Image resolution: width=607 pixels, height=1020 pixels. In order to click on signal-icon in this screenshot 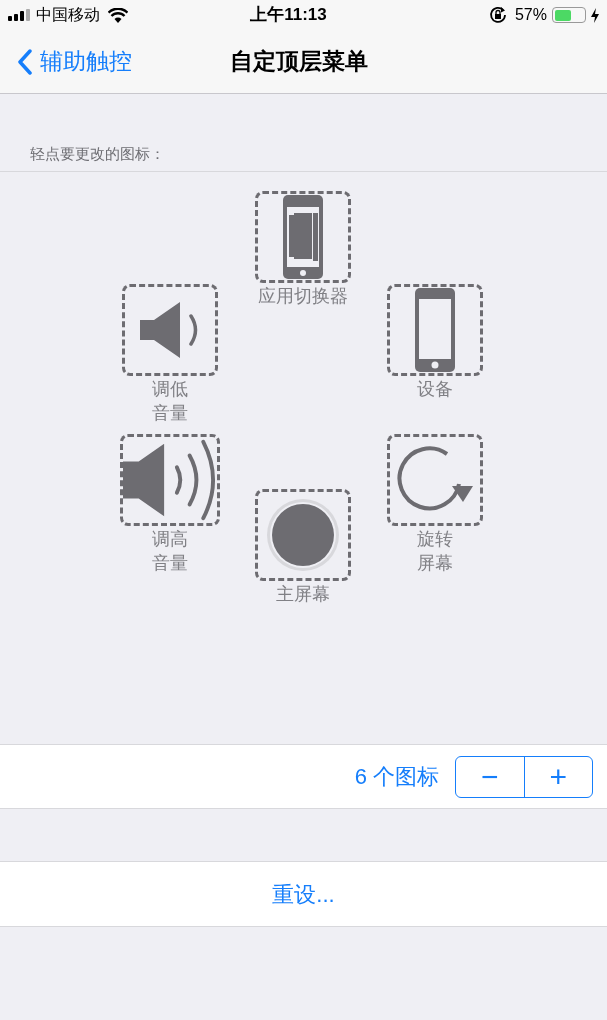, I will do `click(20, 15)`.